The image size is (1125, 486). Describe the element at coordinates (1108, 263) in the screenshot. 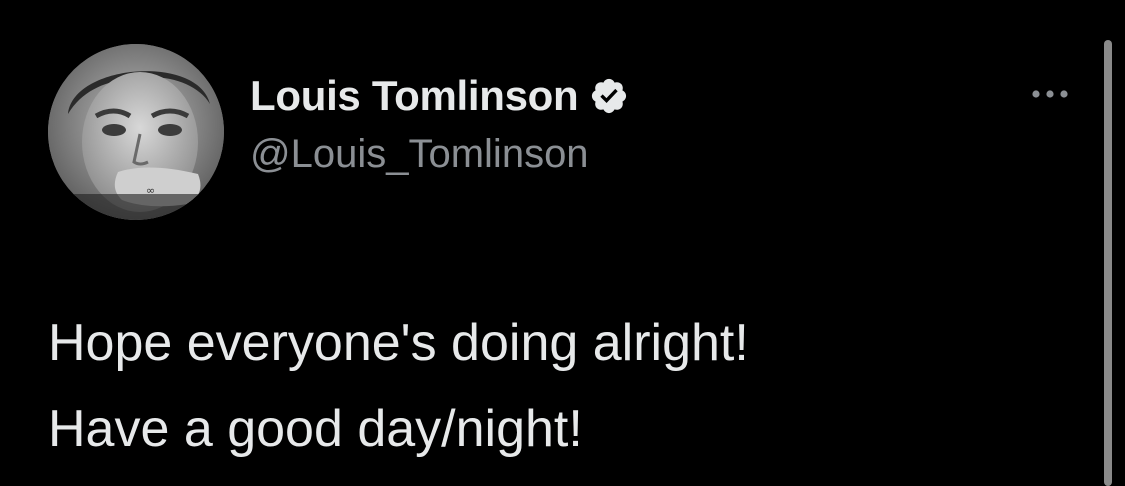

I see `scrollbar` at that location.